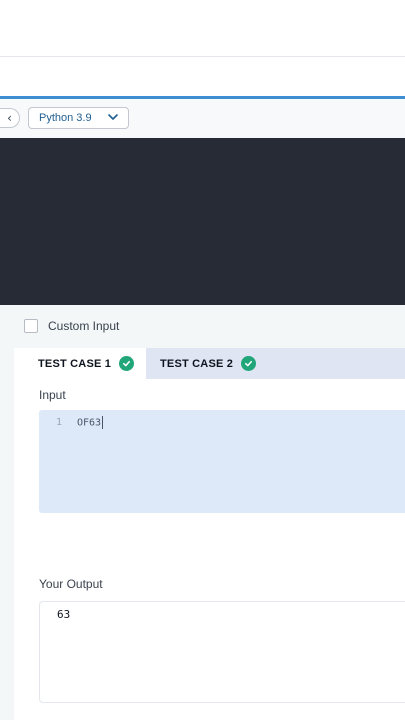 Image resolution: width=405 pixels, height=720 pixels. What do you see at coordinates (65, 118) in the screenshot?
I see `language-select-value: Python 3.9` at bounding box center [65, 118].